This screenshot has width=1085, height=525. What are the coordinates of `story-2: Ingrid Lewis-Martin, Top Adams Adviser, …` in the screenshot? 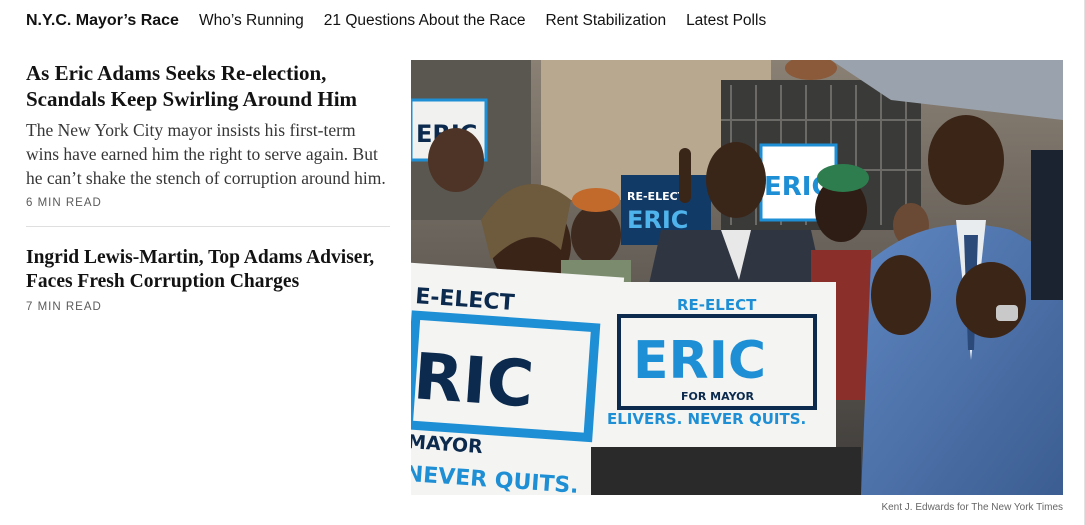 It's located at (208, 279).